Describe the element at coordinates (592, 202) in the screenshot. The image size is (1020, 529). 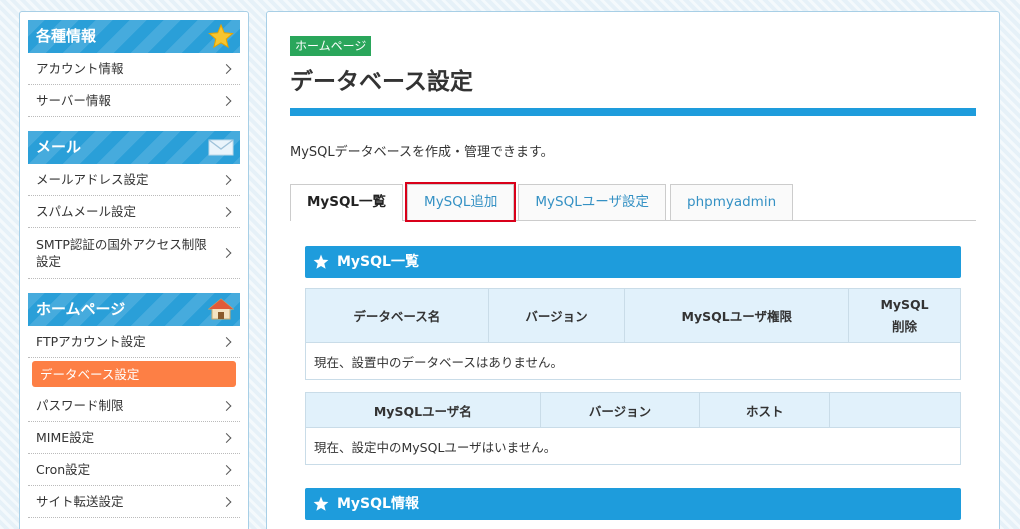
I see `tab-mysql-user-settings: MySQLユーザ設定` at that location.